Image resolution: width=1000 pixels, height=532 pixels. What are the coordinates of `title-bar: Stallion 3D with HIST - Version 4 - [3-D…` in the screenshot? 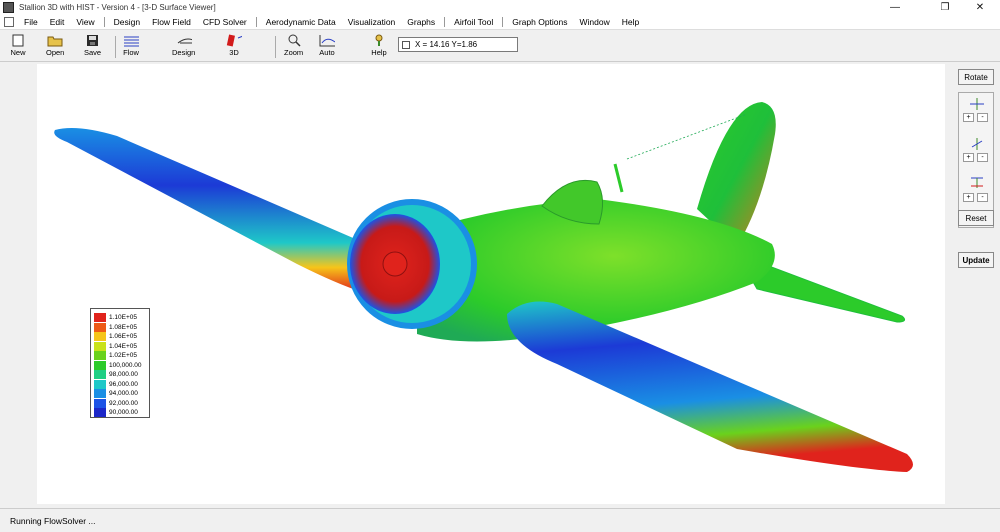 It's located at (500, 7).